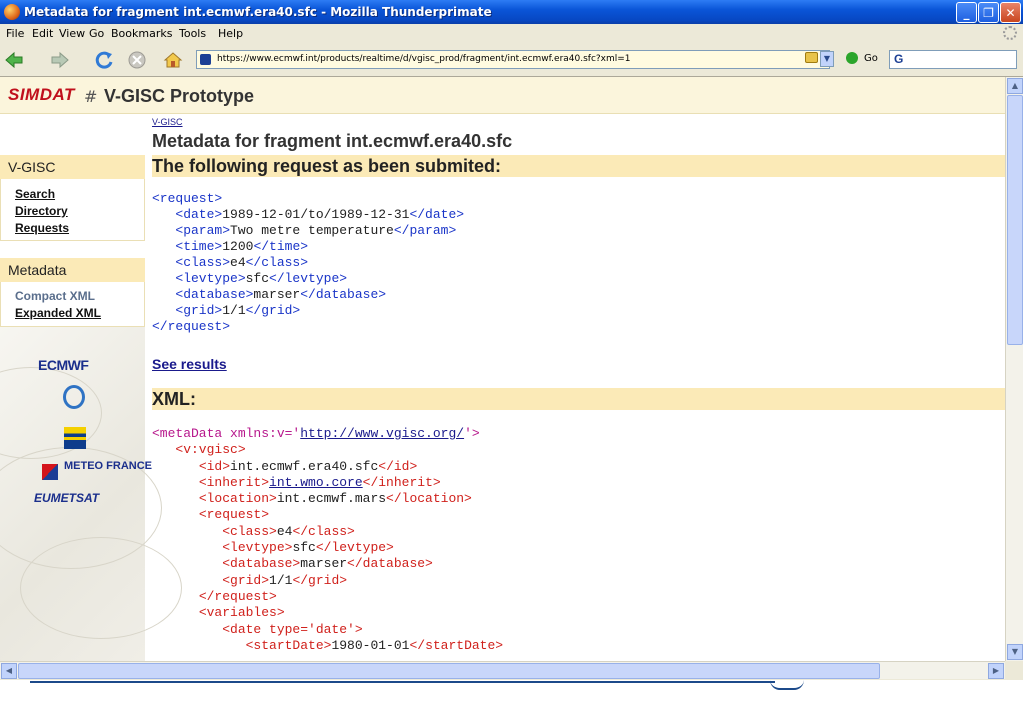 Image resolution: width=1023 pixels, height=708 pixels. What do you see at coordinates (502, 95) in the screenshot?
I see `site-header: SIMDAT # V-GISC Prototype` at bounding box center [502, 95].